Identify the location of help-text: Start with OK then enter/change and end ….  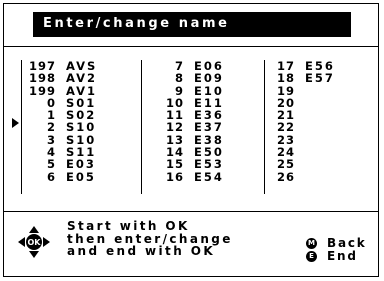
(150, 239).